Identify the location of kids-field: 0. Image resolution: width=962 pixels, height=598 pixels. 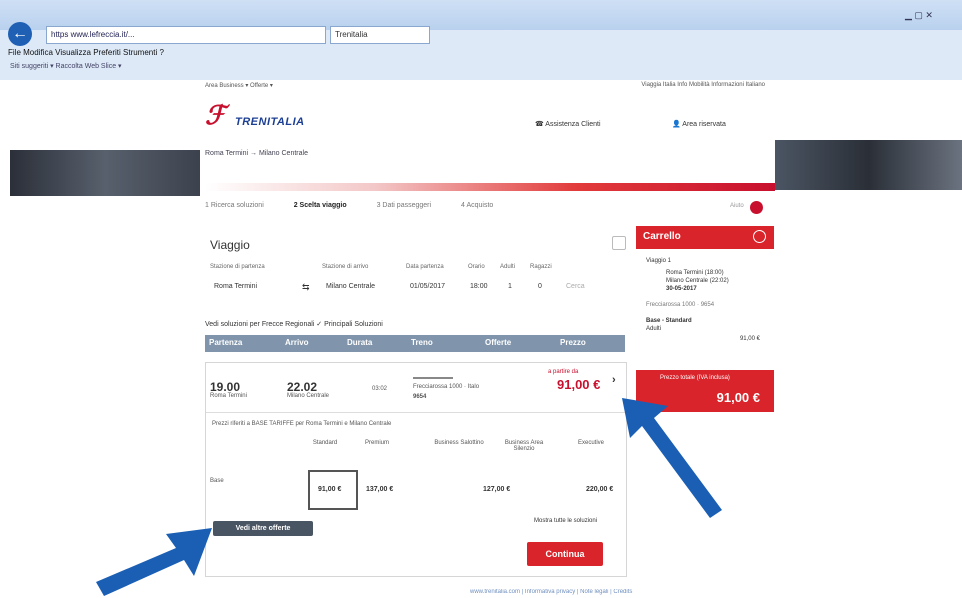
(540, 286).